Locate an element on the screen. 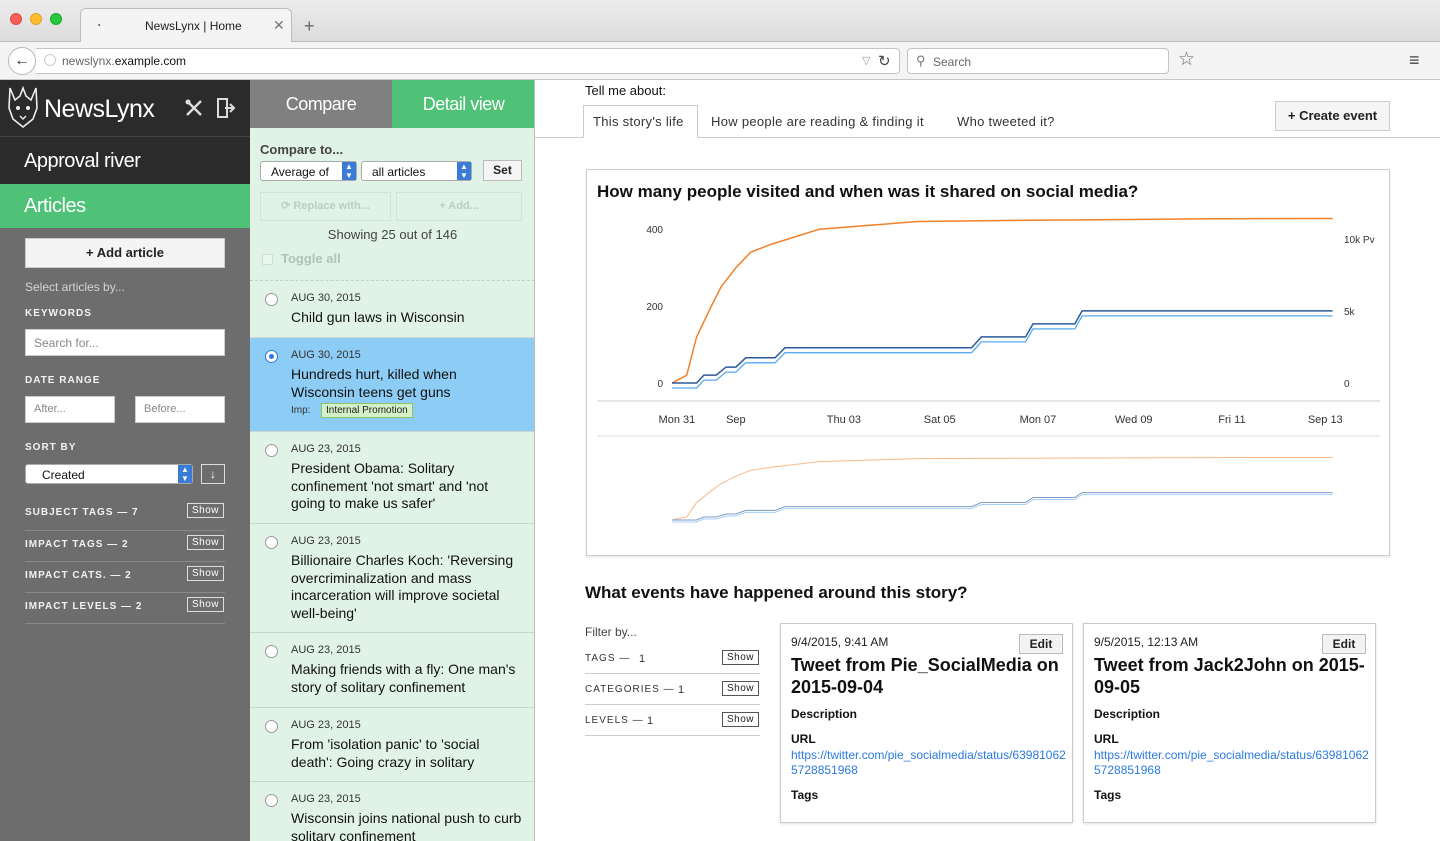 The image size is (1440, 841). event-filter-count: 1 is located at coordinates (650, 721).